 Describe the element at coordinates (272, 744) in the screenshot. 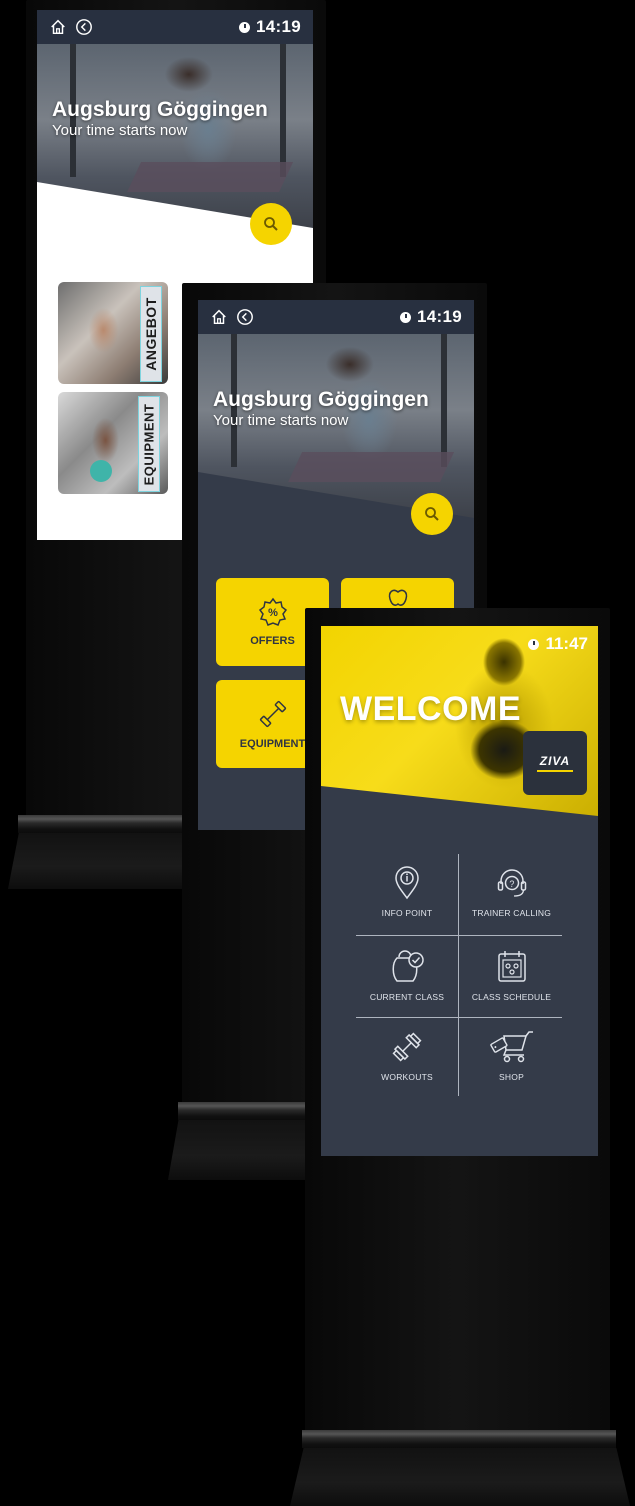

I see `tile-label: EQUIPMENT` at that location.